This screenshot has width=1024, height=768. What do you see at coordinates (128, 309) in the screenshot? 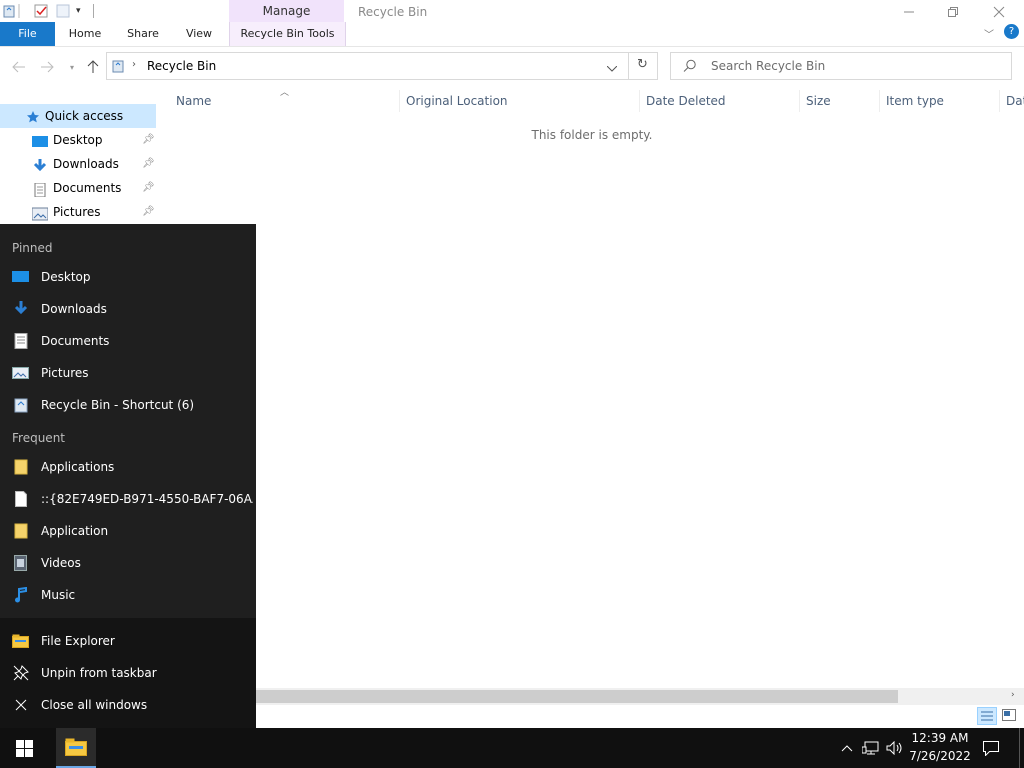
I see `jump-list-item-downloads: Downloads` at bounding box center [128, 309].